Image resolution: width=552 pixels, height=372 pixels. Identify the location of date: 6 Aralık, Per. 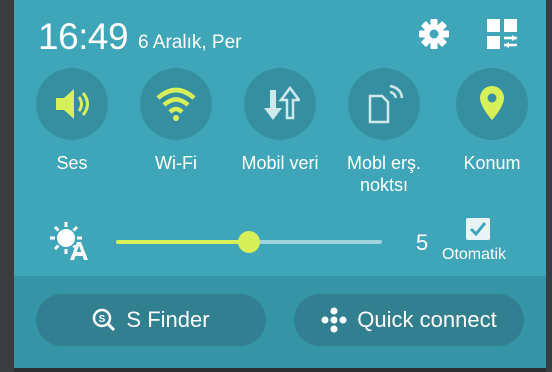
(190, 42).